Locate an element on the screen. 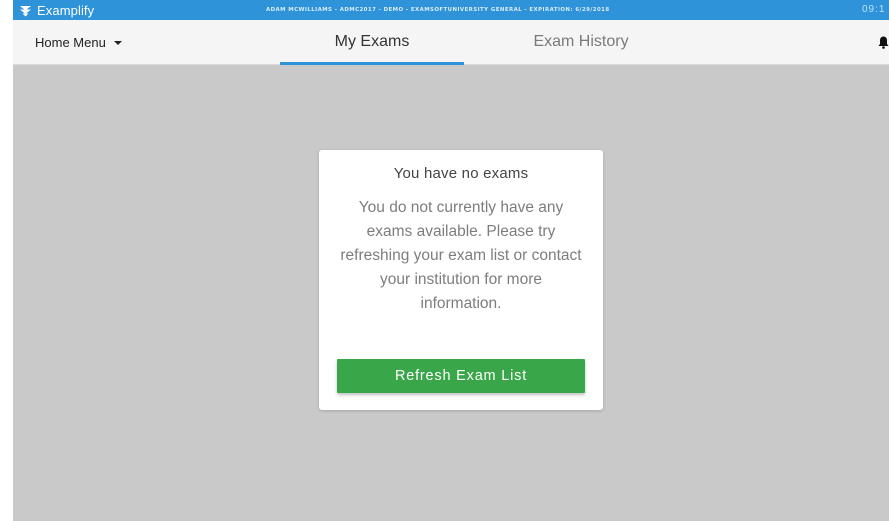  active-tab-indicator is located at coordinates (372, 63).